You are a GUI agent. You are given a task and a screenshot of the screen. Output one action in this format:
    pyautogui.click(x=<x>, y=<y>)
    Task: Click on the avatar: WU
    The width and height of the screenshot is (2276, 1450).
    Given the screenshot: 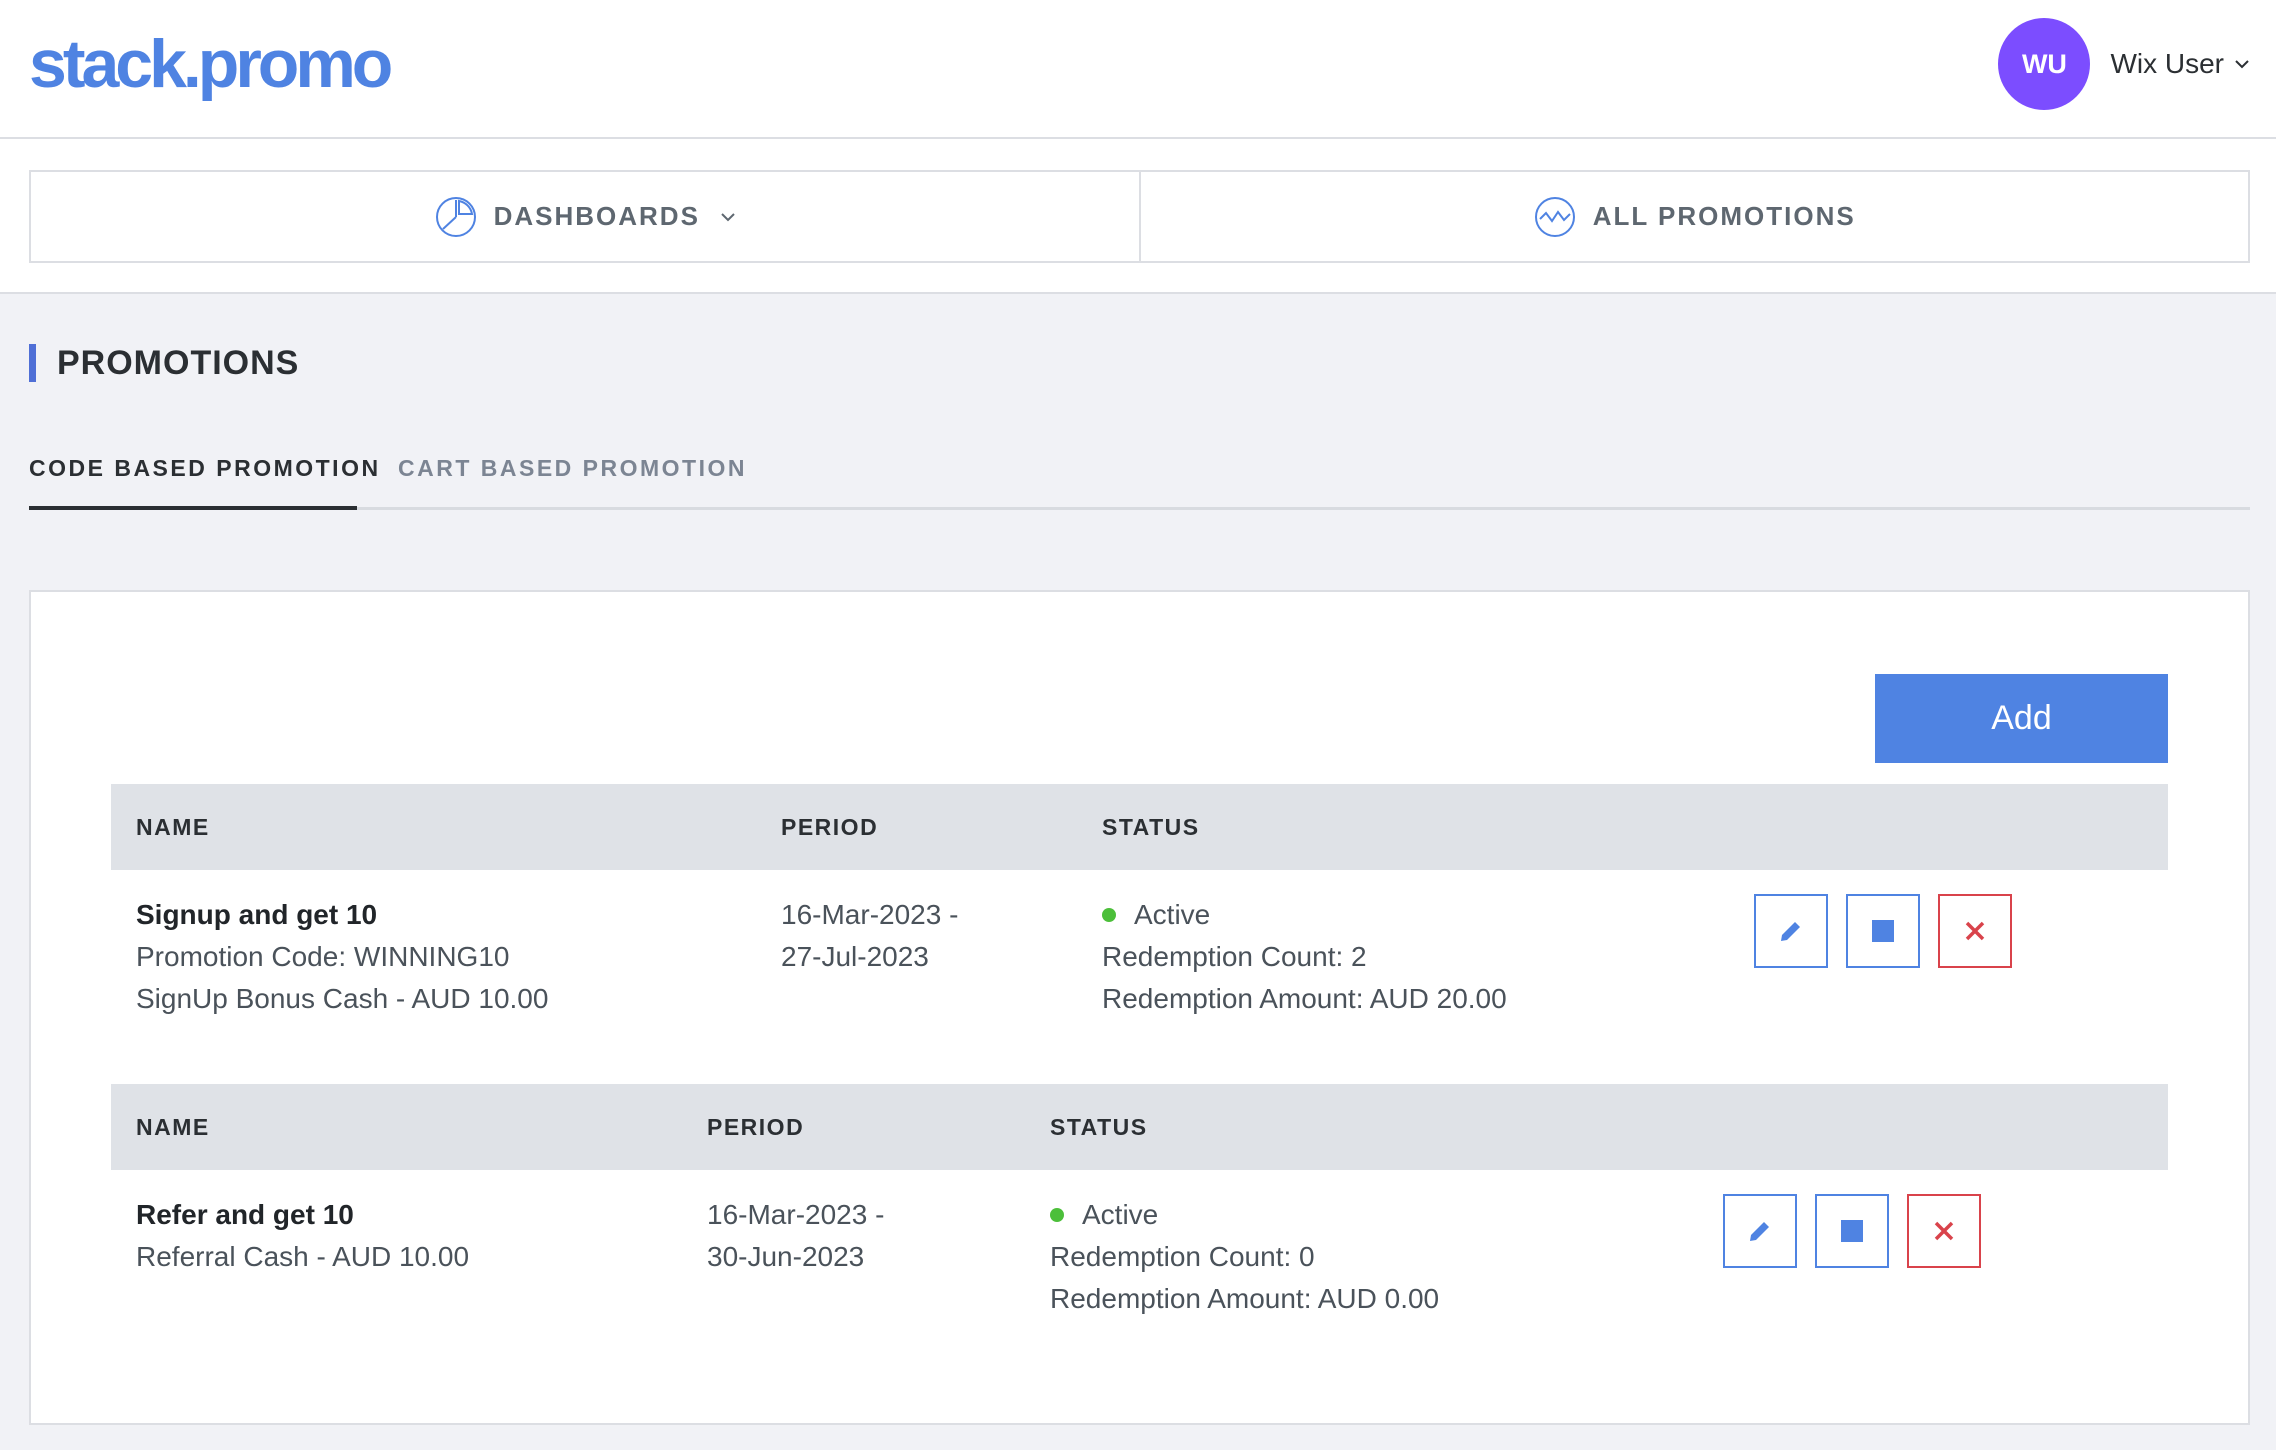 What is the action you would take?
    pyautogui.click(x=2044, y=64)
    